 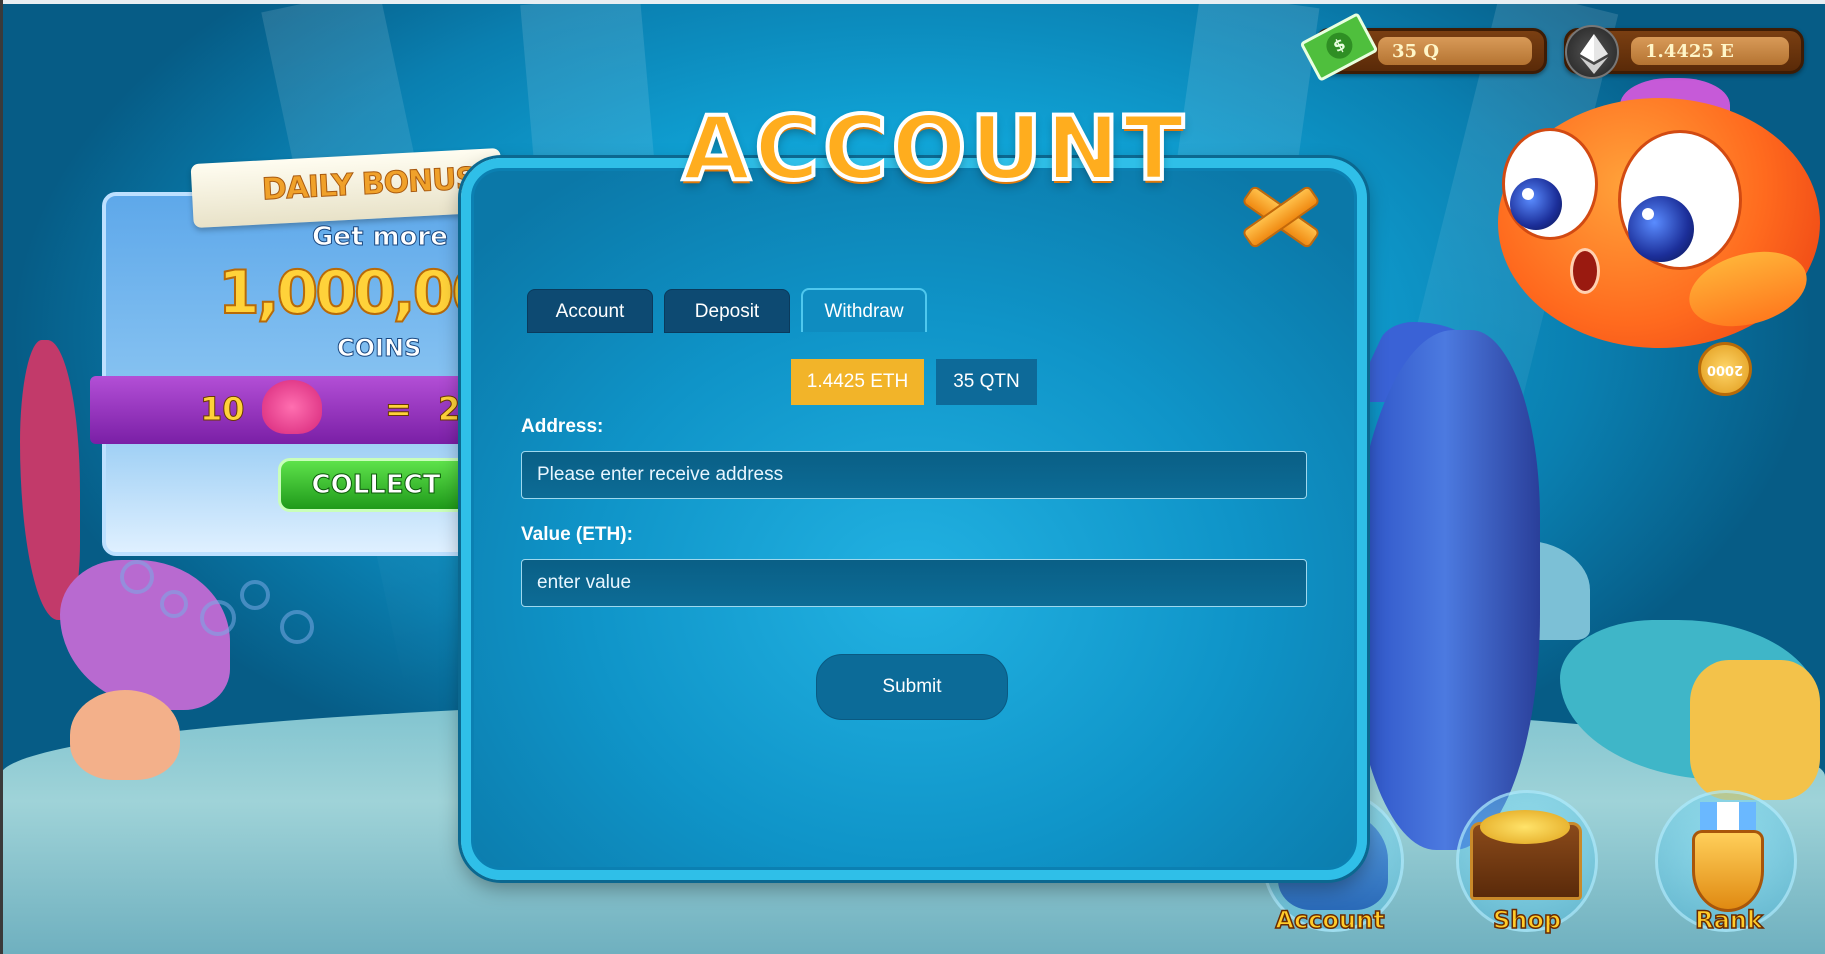 What do you see at coordinates (864, 310) in the screenshot?
I see `tab-withdraw: Withdraw` at bounding box center [864, 310].